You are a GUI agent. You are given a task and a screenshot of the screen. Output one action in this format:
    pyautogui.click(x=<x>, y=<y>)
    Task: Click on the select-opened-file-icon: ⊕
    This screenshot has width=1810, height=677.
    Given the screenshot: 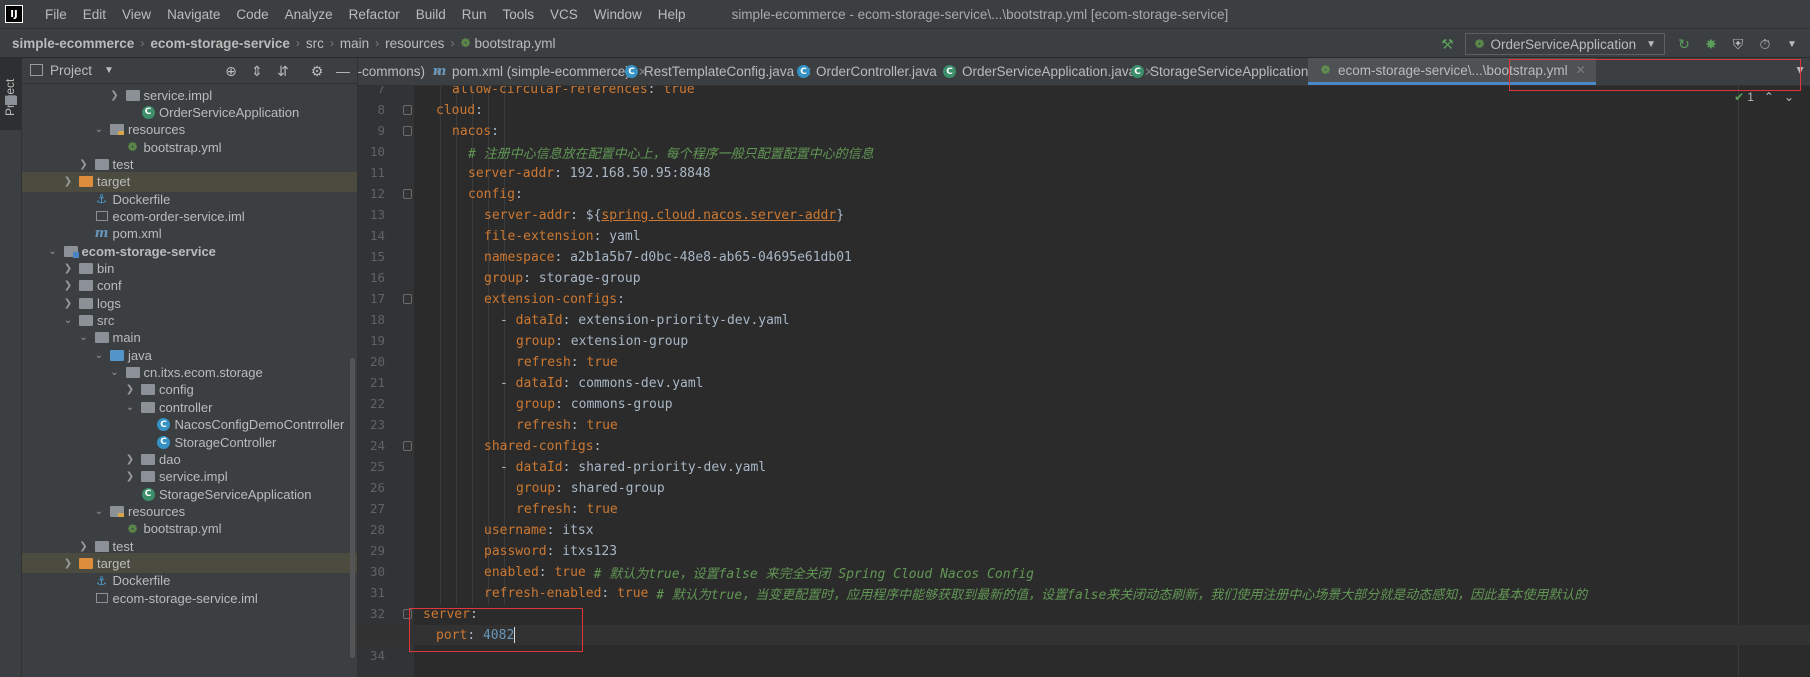 What is the action you would take?
    pyautogui.click(x=231, y=71)
    